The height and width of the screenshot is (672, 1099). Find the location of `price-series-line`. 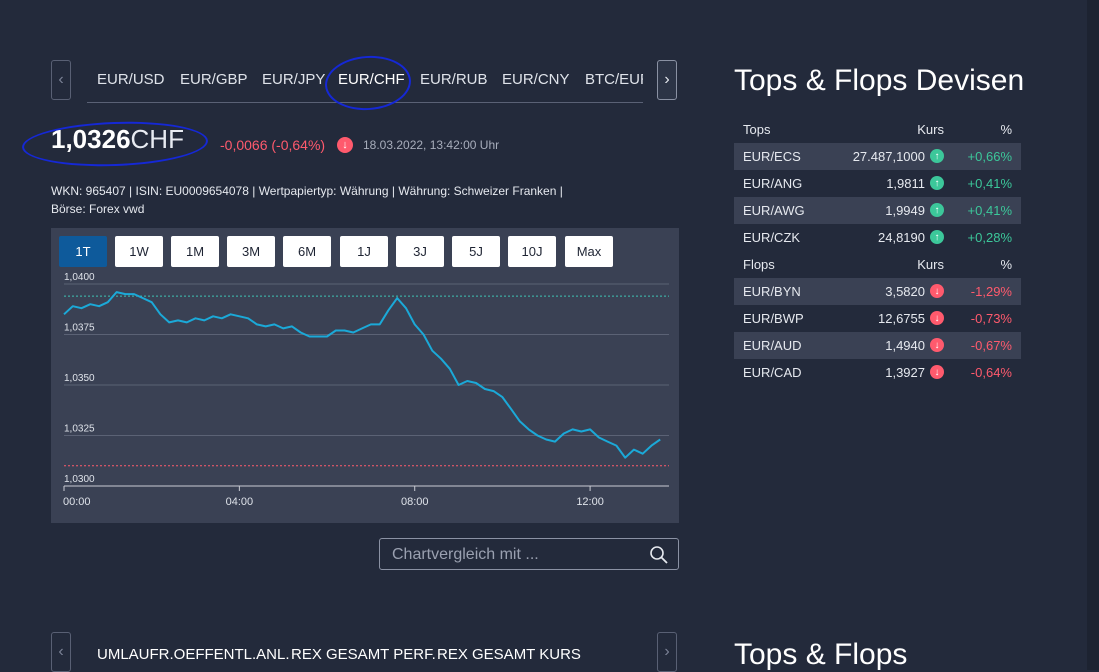

price-series-line is located at coordinates (362, 375).